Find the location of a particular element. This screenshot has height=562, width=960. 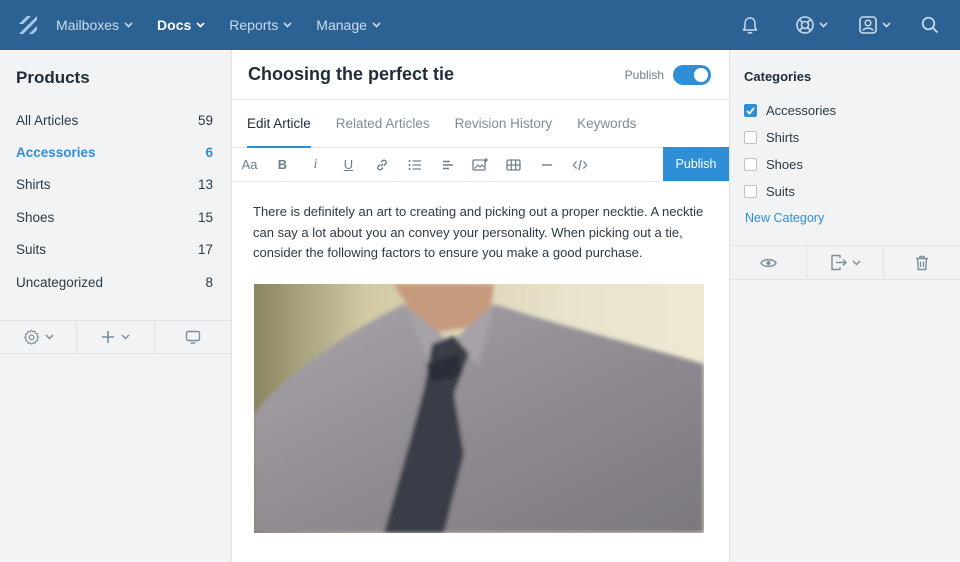

article-title: Choosing the perfect tie is located at coordinates (351, 74).